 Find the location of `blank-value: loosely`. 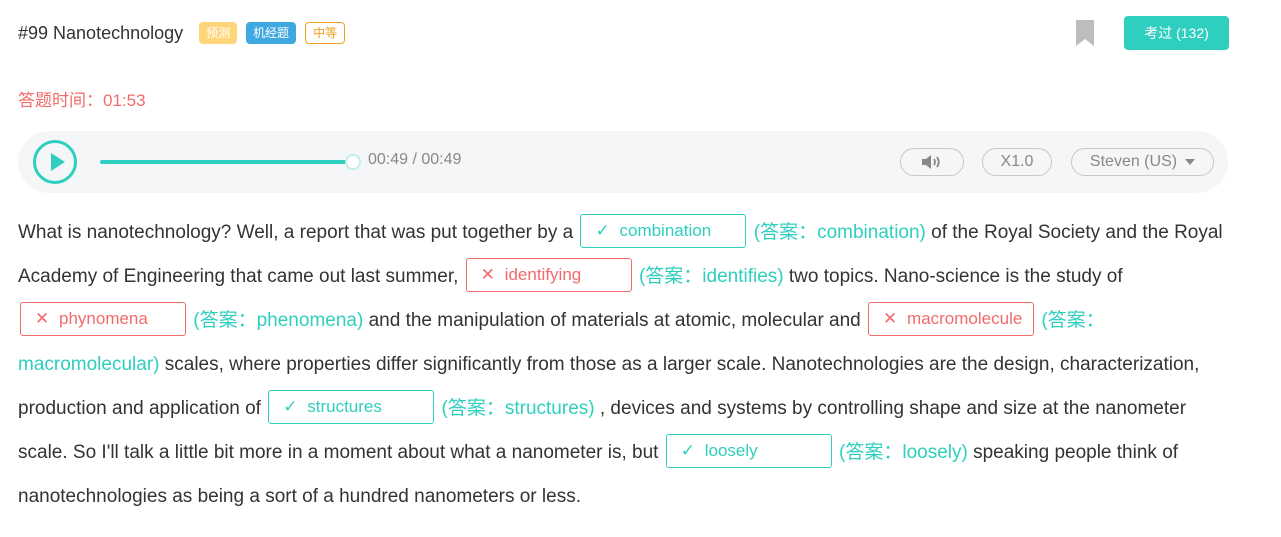

blank-value: loosely is located at coordinates (731, 450).